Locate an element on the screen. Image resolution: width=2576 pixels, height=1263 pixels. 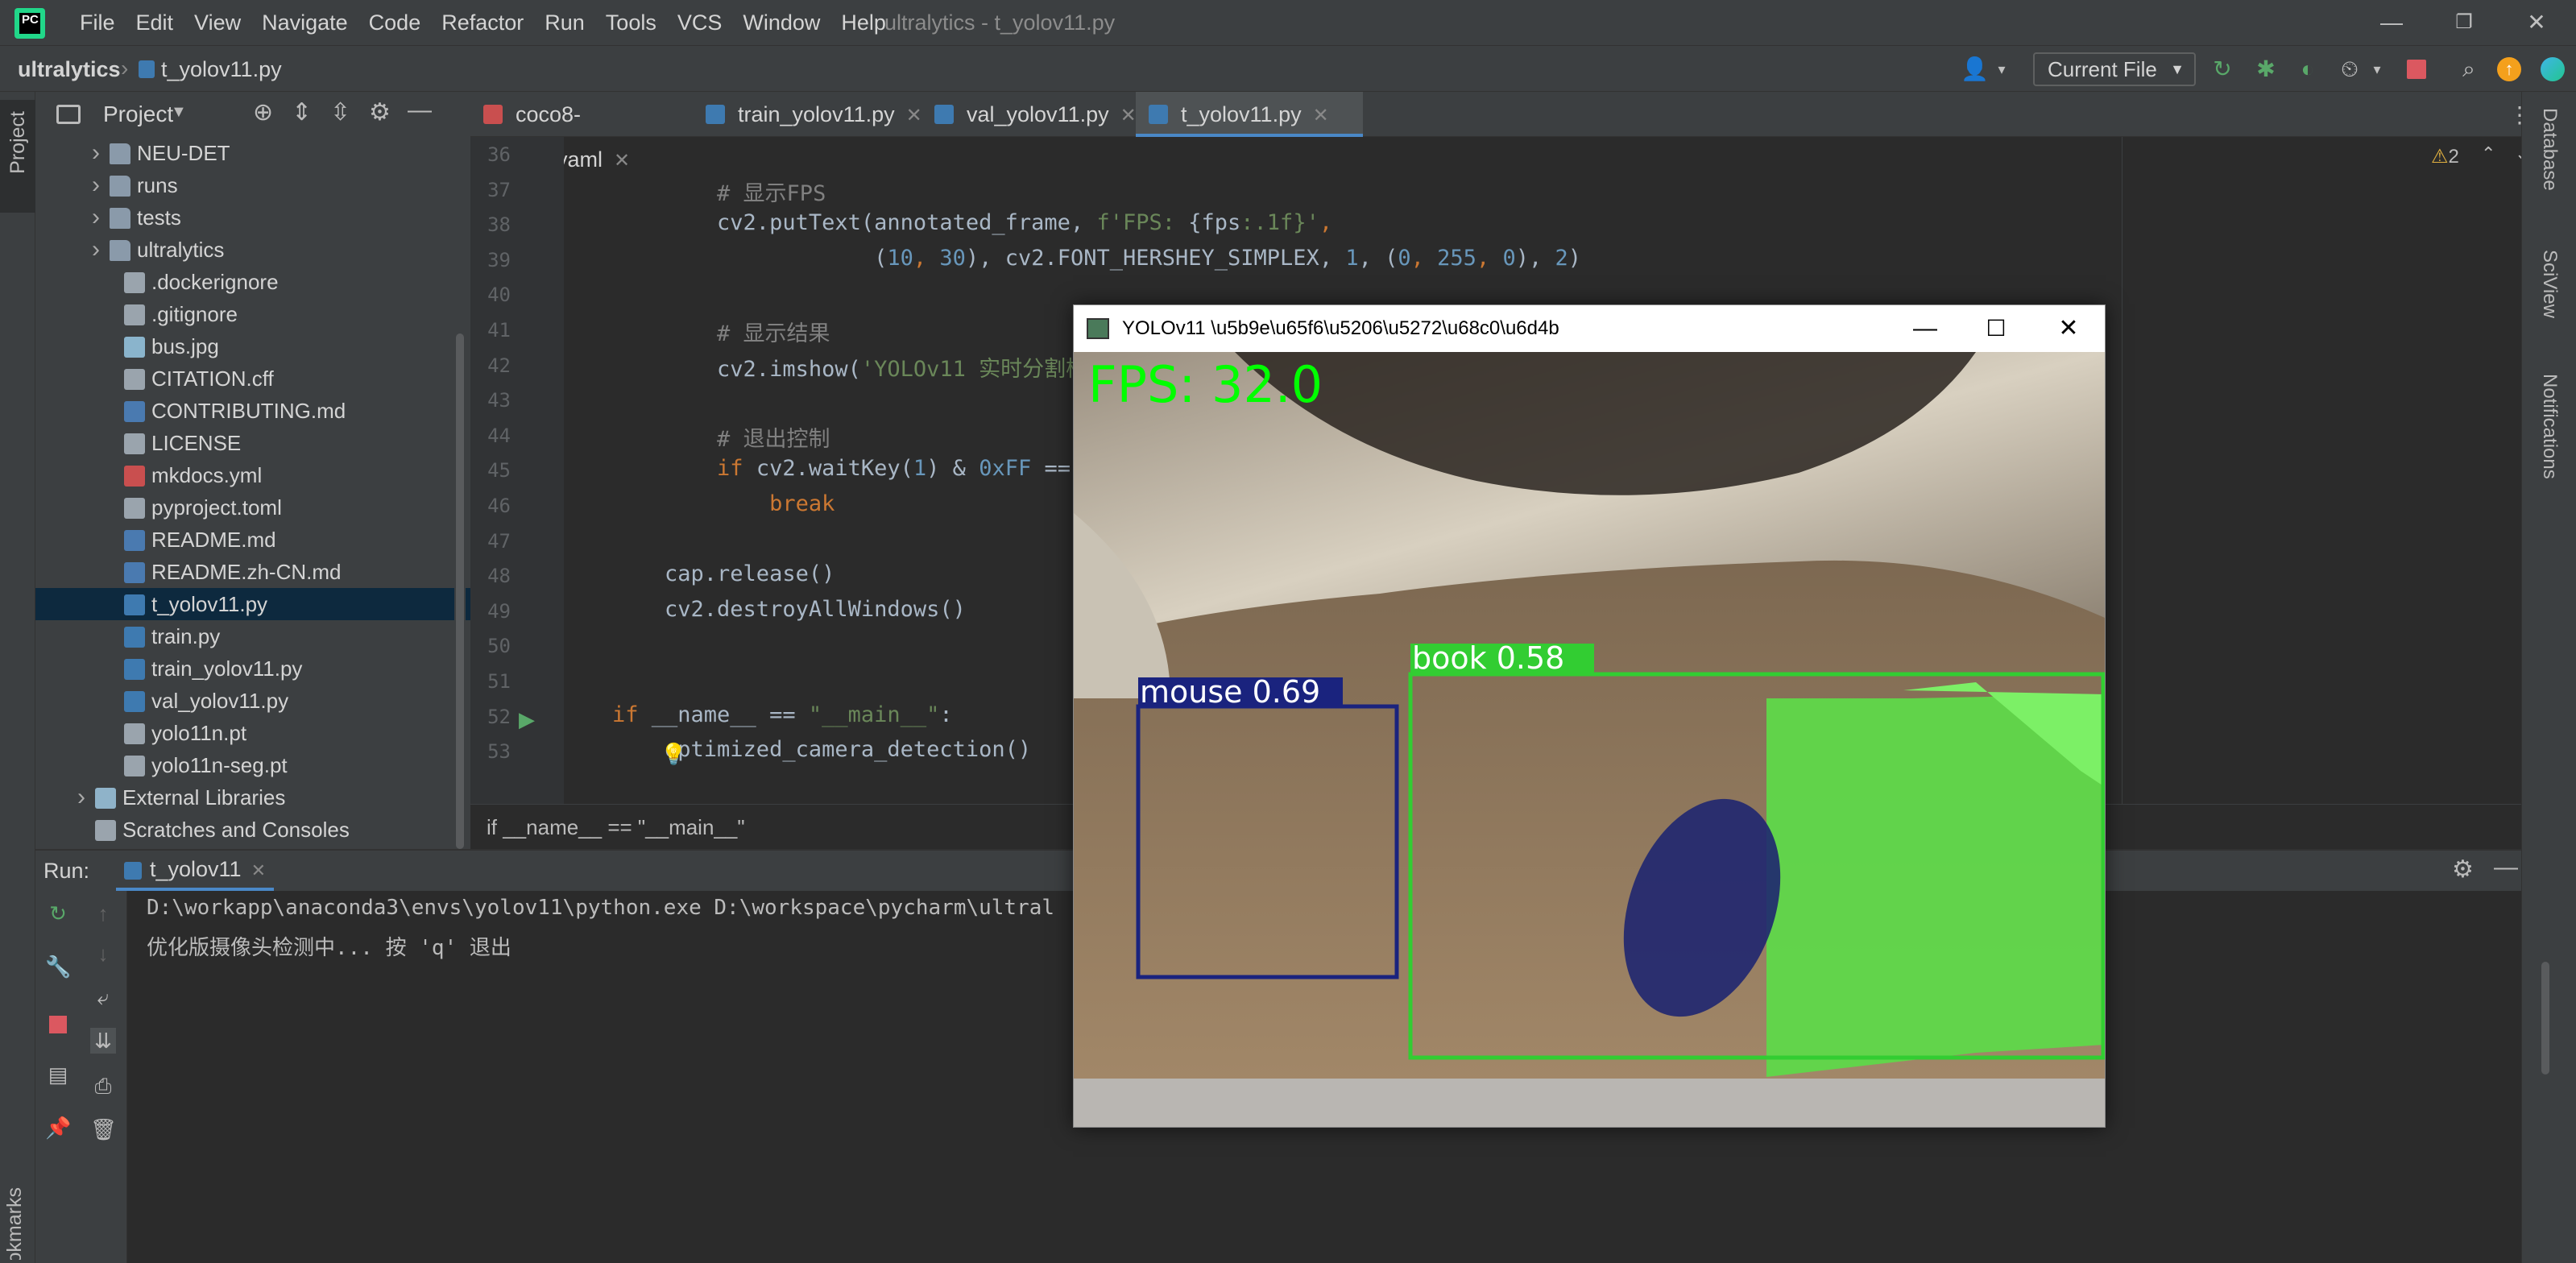
jetbrains-ai-icon is located at coordinates (2553, 69).